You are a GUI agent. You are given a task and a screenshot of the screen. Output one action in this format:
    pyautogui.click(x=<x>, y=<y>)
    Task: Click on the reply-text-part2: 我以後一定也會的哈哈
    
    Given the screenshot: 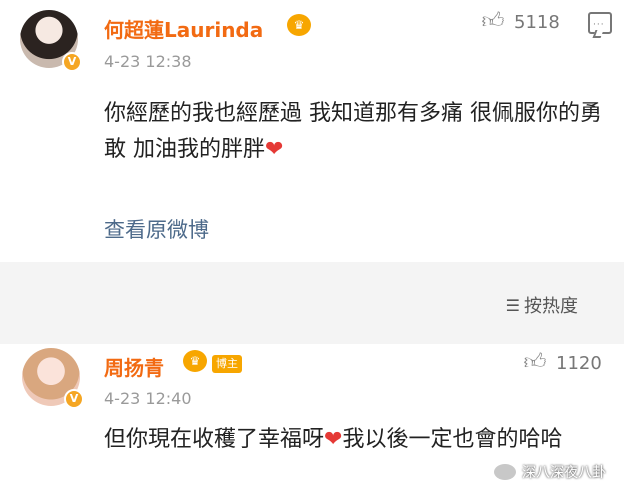 What is the action you would take?
    pyautogui.click(x=452, y=439)
    